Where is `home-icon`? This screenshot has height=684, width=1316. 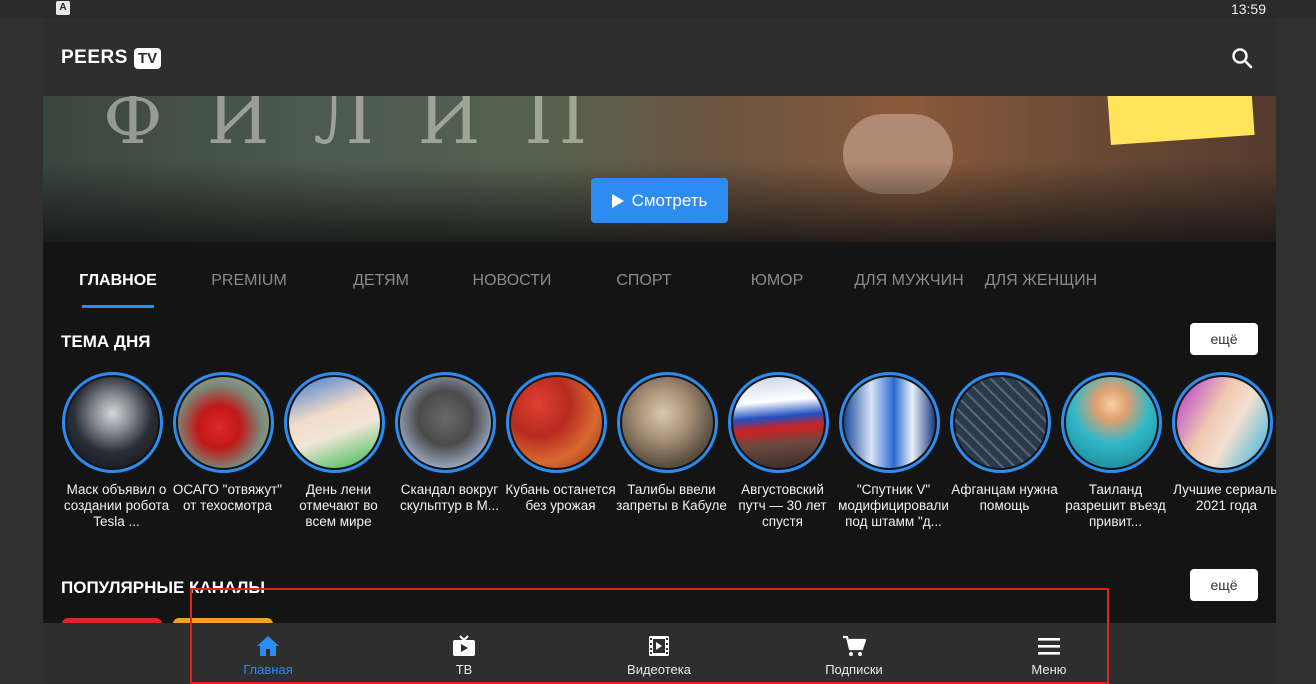 home-icon is located at coordinates (268, 646).